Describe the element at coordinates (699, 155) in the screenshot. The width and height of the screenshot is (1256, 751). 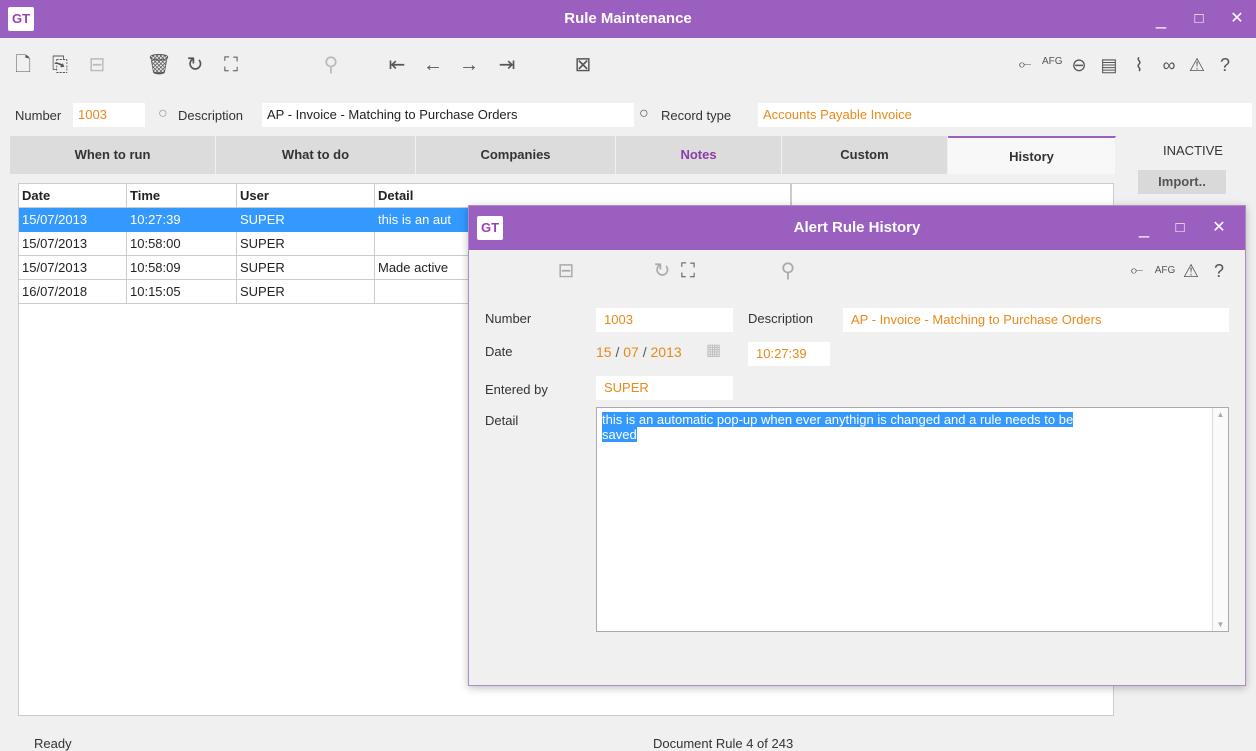
I see `tab-notes: Notes` at that location.